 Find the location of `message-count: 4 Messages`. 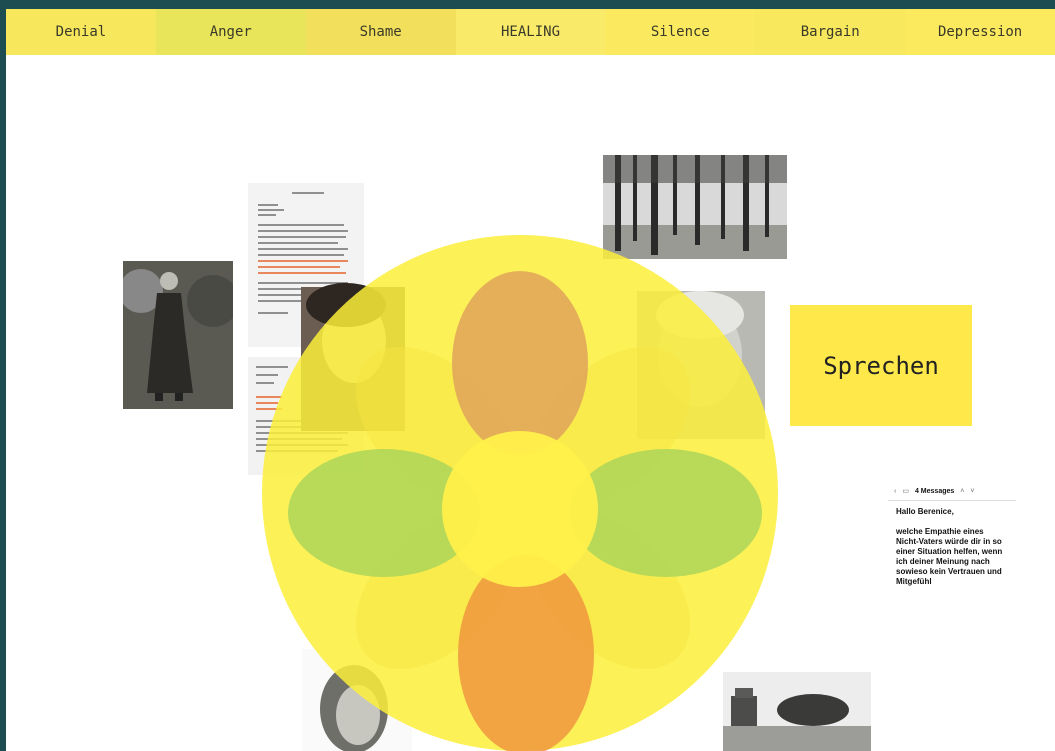

message-count: 4 Messages is located at coordinates (934, 491).